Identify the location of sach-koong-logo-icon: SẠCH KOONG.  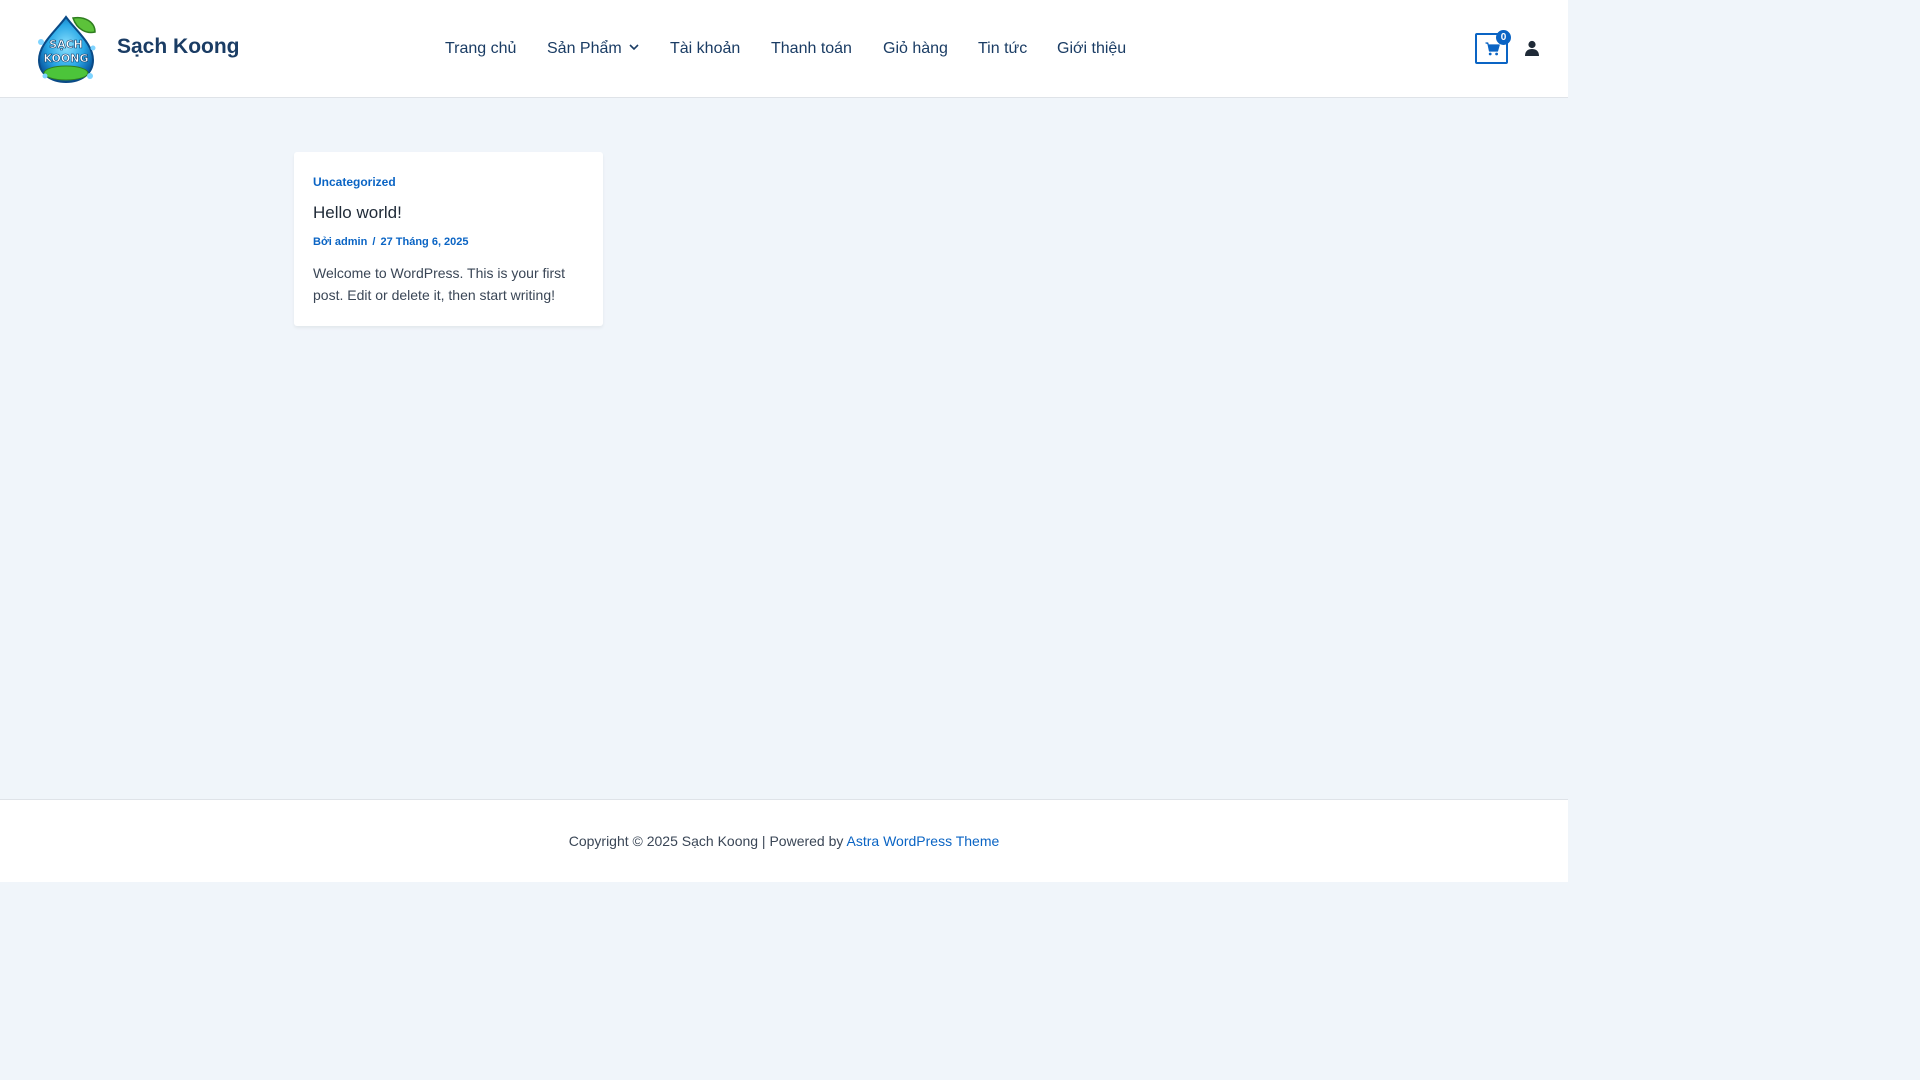
(66, 49).